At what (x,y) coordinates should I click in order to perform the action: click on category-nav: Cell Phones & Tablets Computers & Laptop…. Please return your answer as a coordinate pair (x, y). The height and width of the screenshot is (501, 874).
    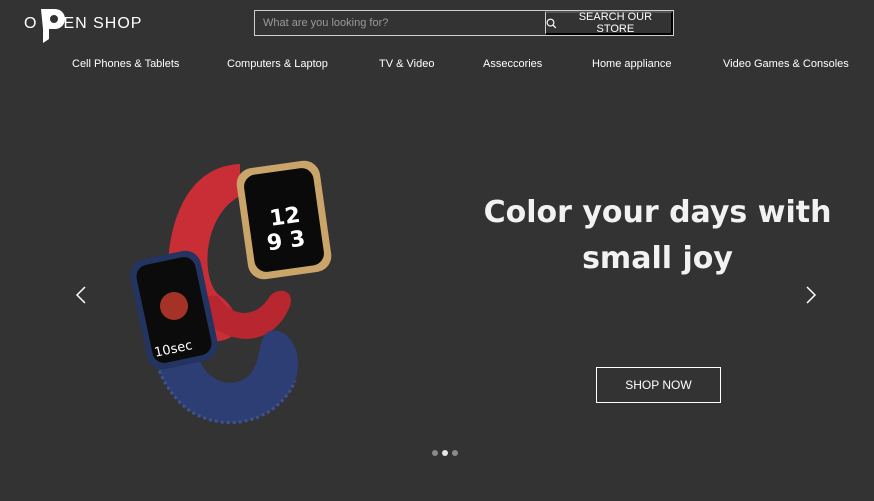
    Looking at the image, I should click on (437, 67).